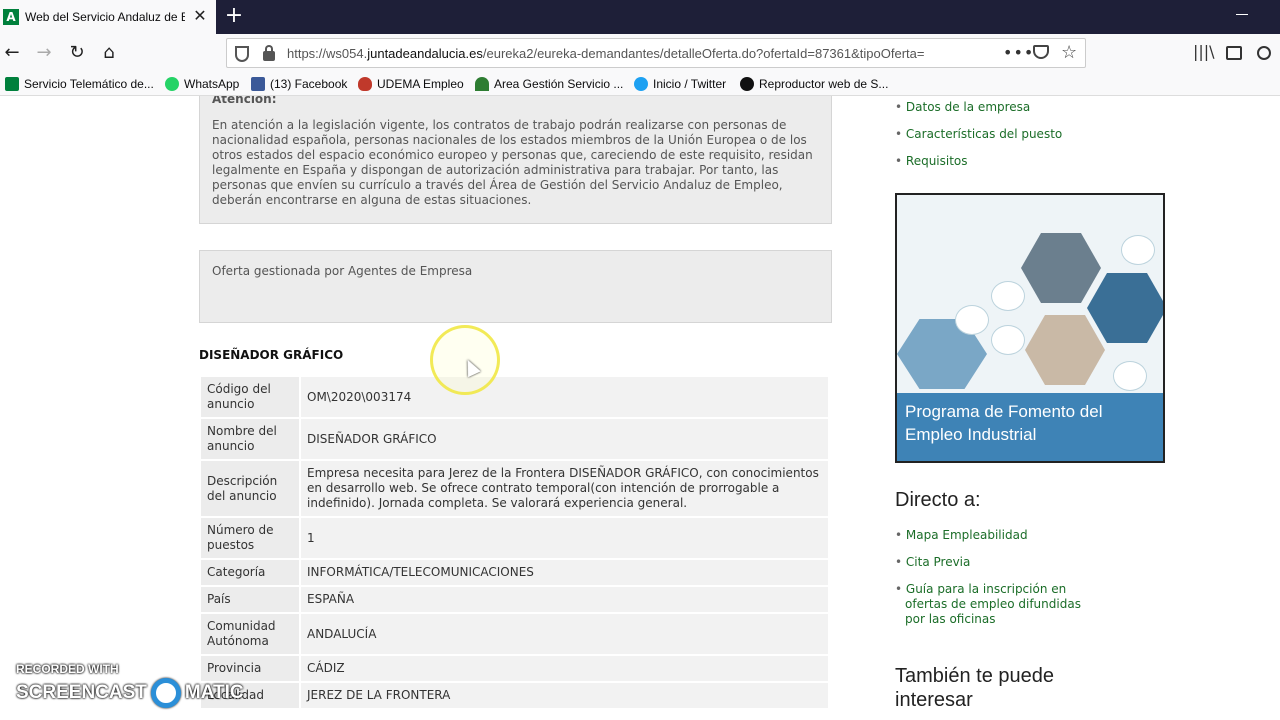 The height and width of the screenshot is (720, 1280). What do you see at coordinates (81, 692) in the screenshot?
I see `watermark-line2a: SCREENCAST` at bounding box center [81, 692].